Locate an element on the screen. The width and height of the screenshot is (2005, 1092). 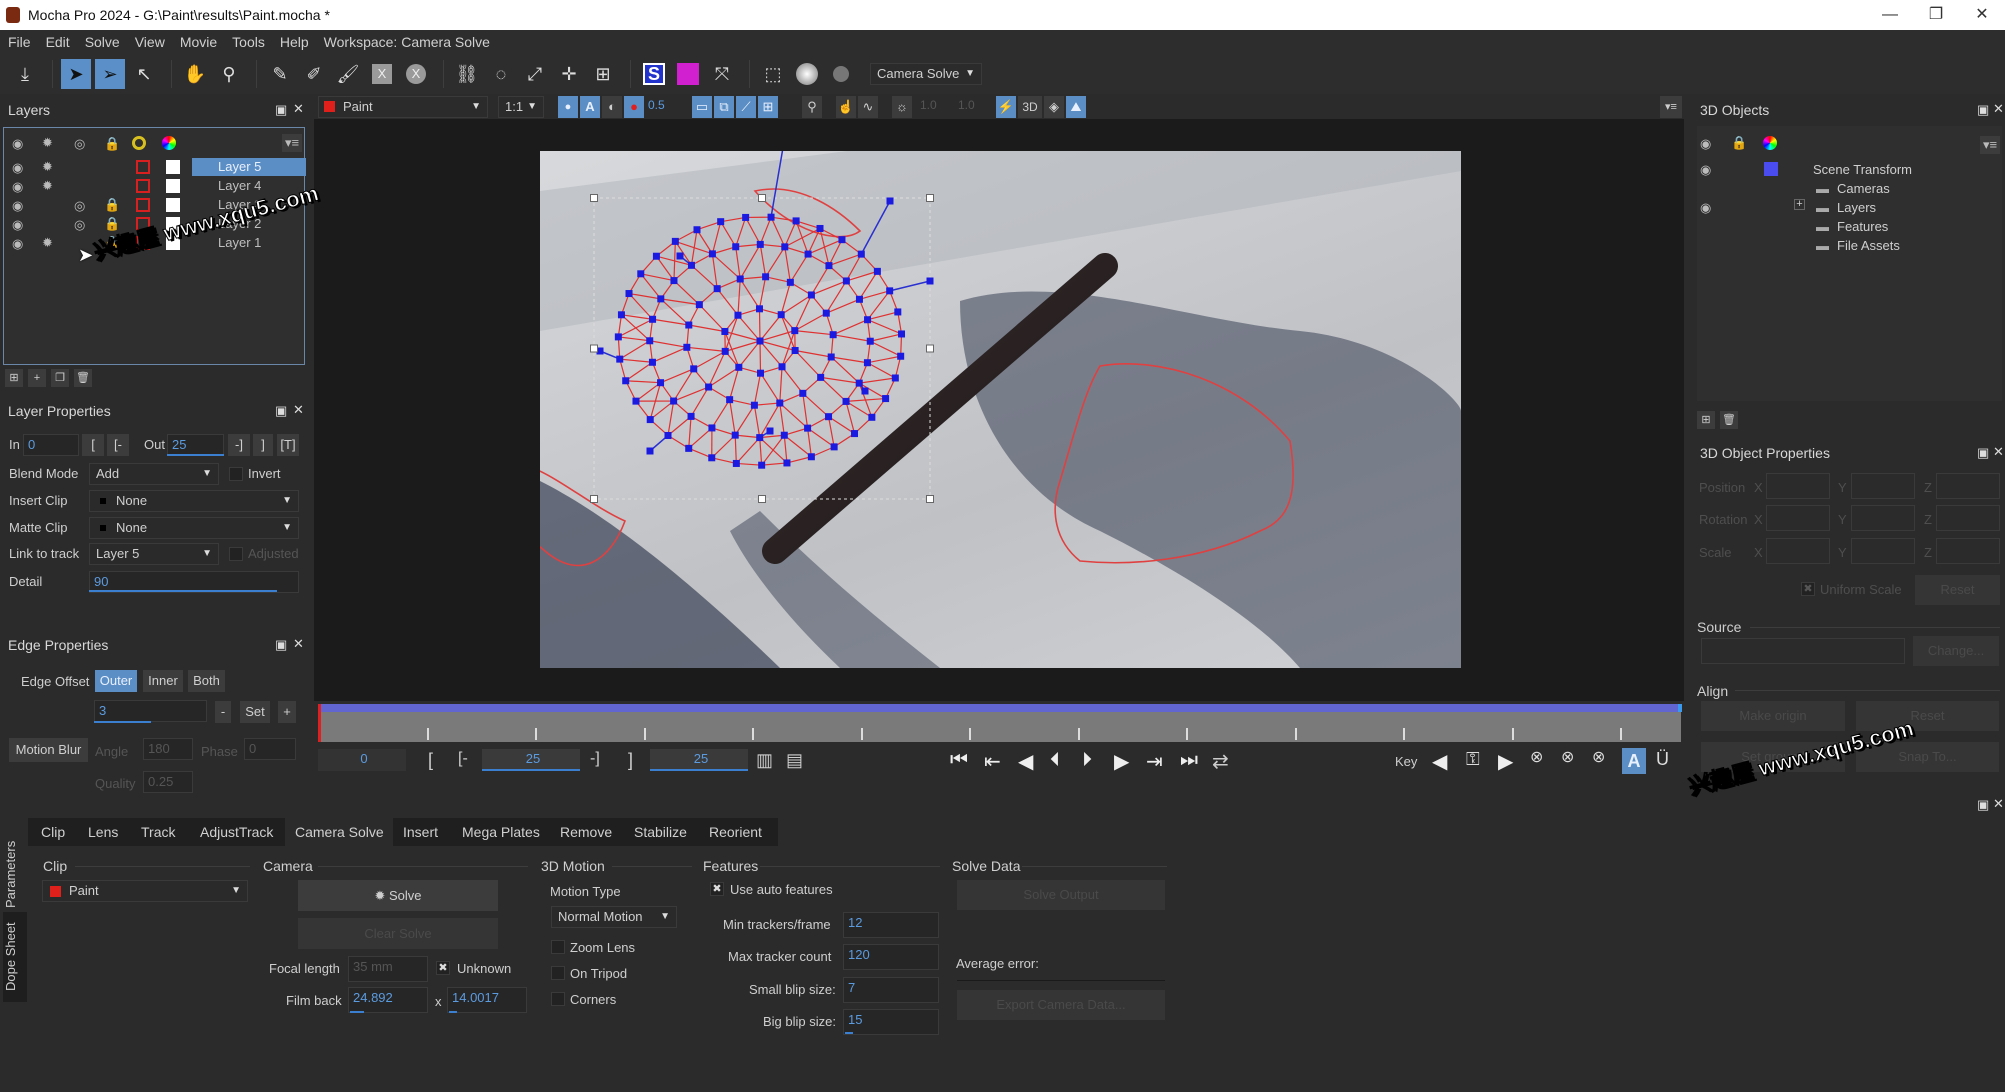
scale-z-field is located at coordinates (1968, 551).